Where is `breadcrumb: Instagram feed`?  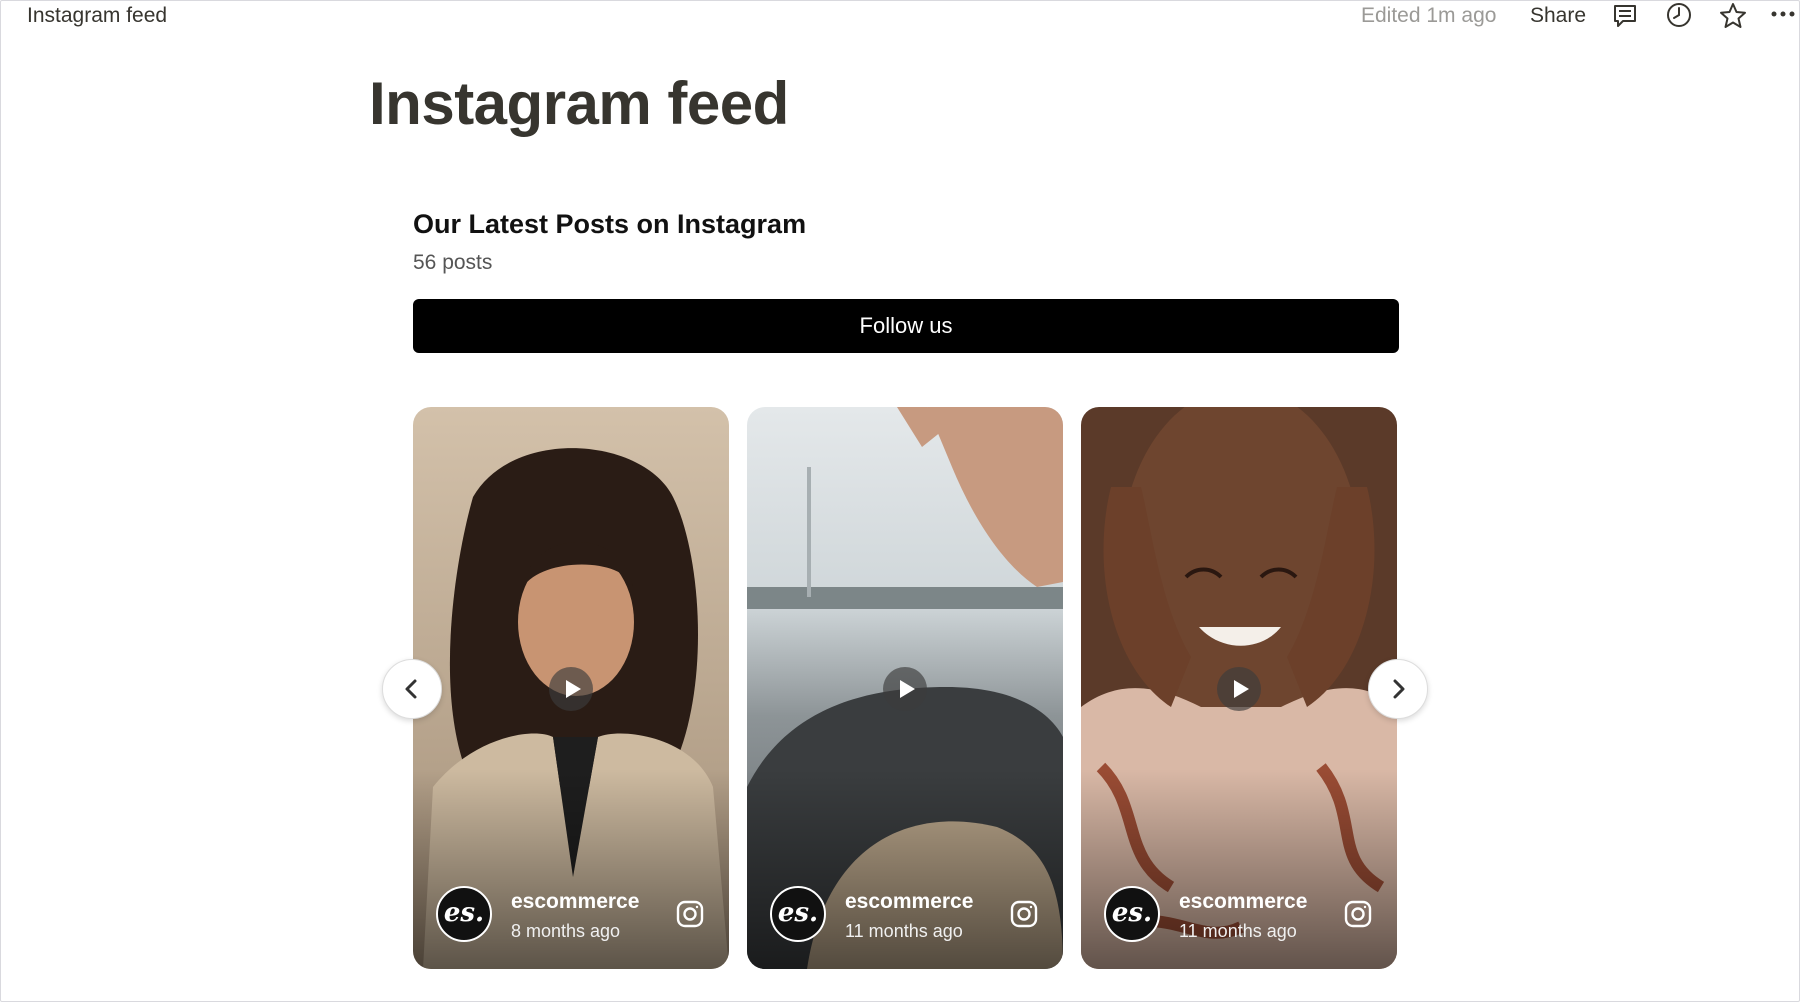
breadcrumb: Instagram feed is located at coordinates (97, 16).